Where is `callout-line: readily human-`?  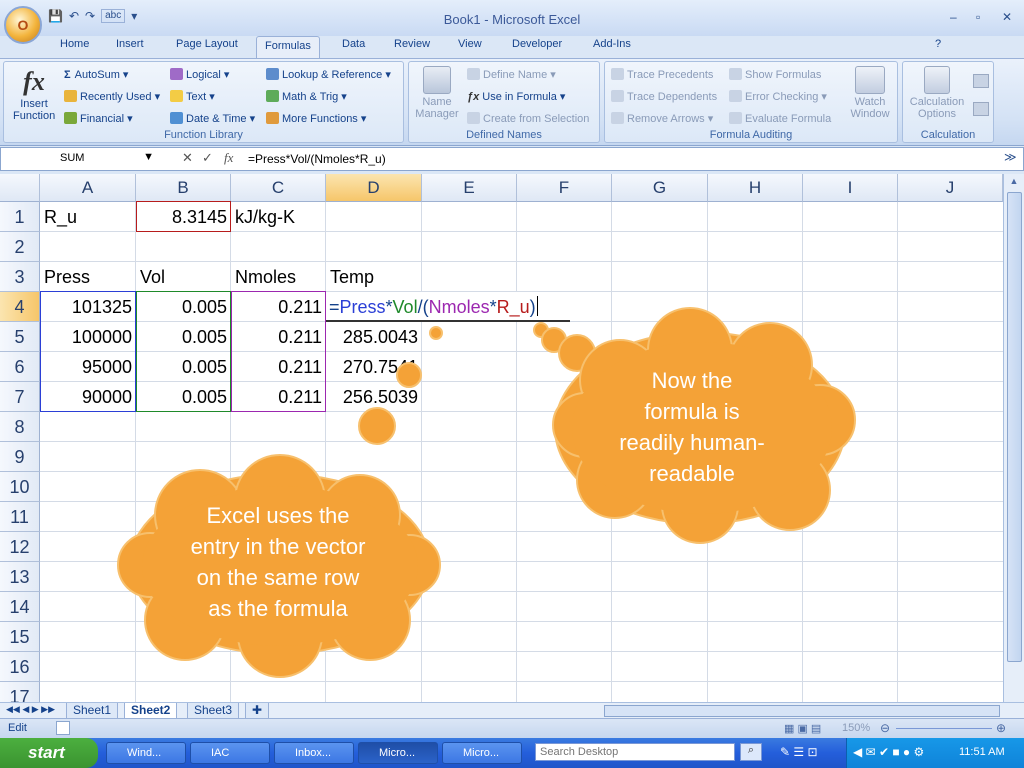 callout-line: readily human- is located at coordinates (692, 442).